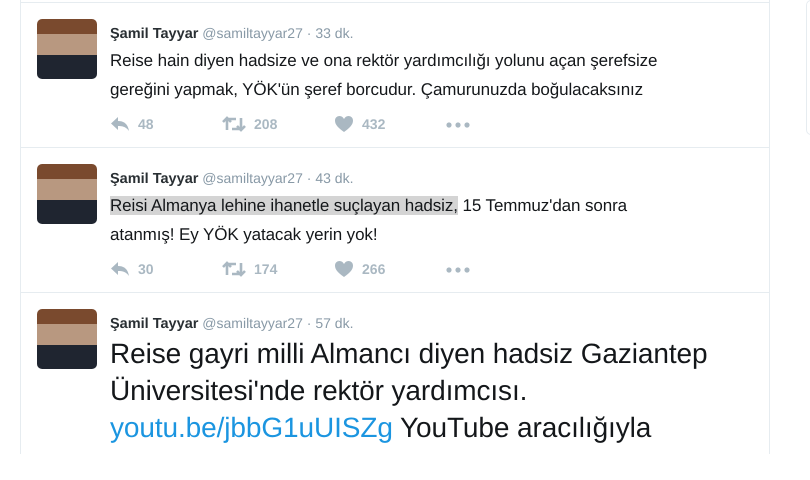  Describe the element at coordinates (525, 428) in the screenshot. I see `tweet-text: YouTube aracılığıyla` at that location.